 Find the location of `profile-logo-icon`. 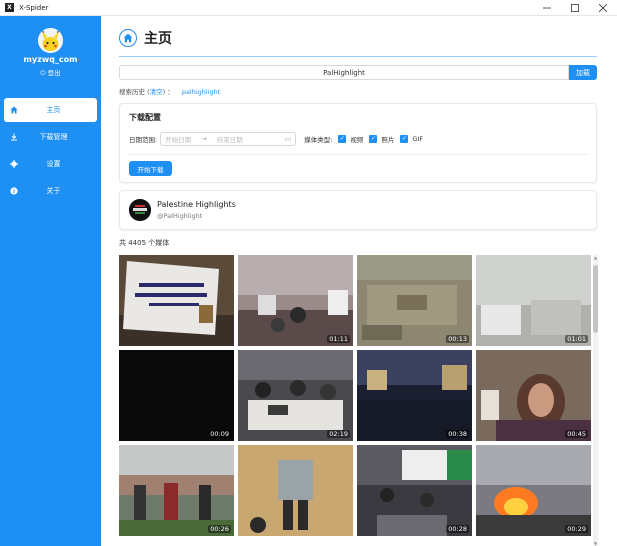

profile-logo-icon is located at coordinates (140, 210).